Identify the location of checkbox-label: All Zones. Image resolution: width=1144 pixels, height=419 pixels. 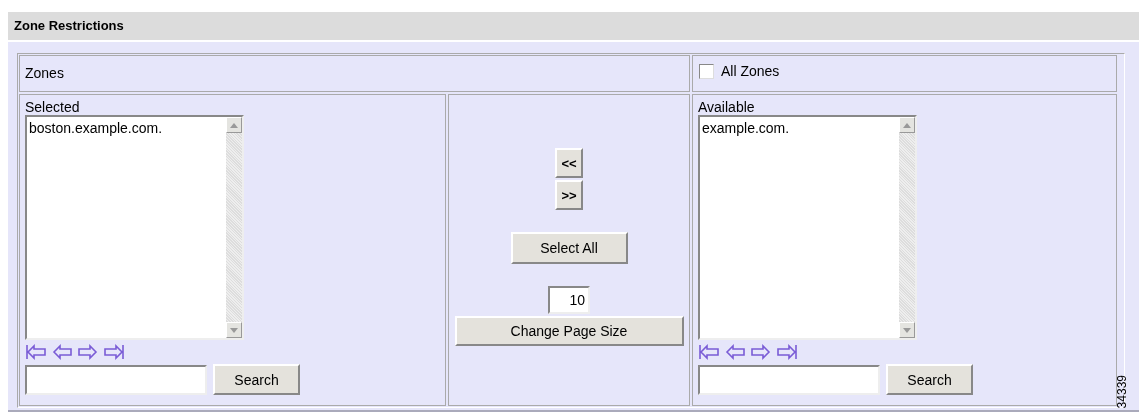
(750, 71).